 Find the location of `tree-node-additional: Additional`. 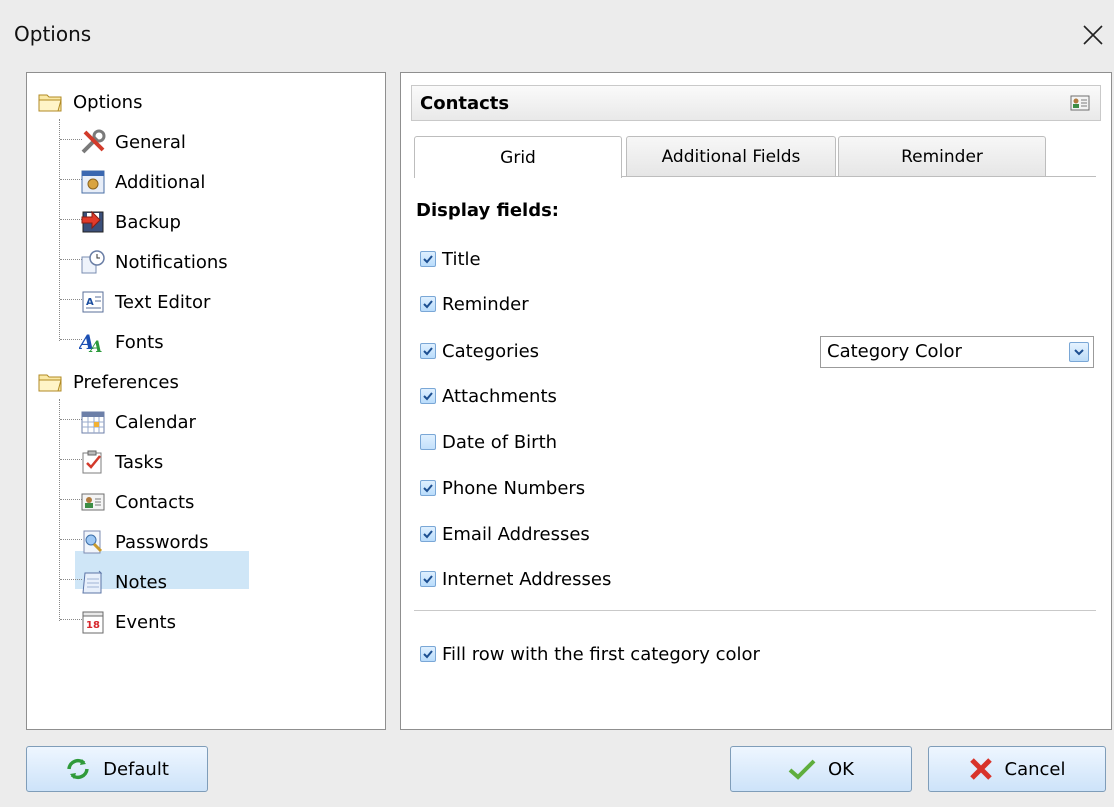

tree-node-additional: Additional is located at coordinates (142, 182).